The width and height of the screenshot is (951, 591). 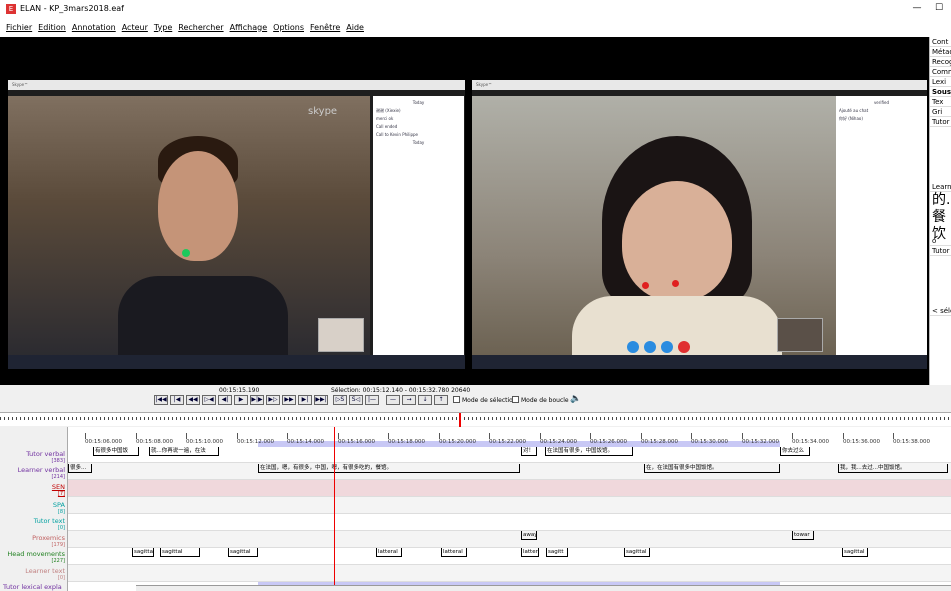 What do you see at coordinates (684, 347) in the screenshot?
I see `hangup-icon` at bounding box center [684, 347].